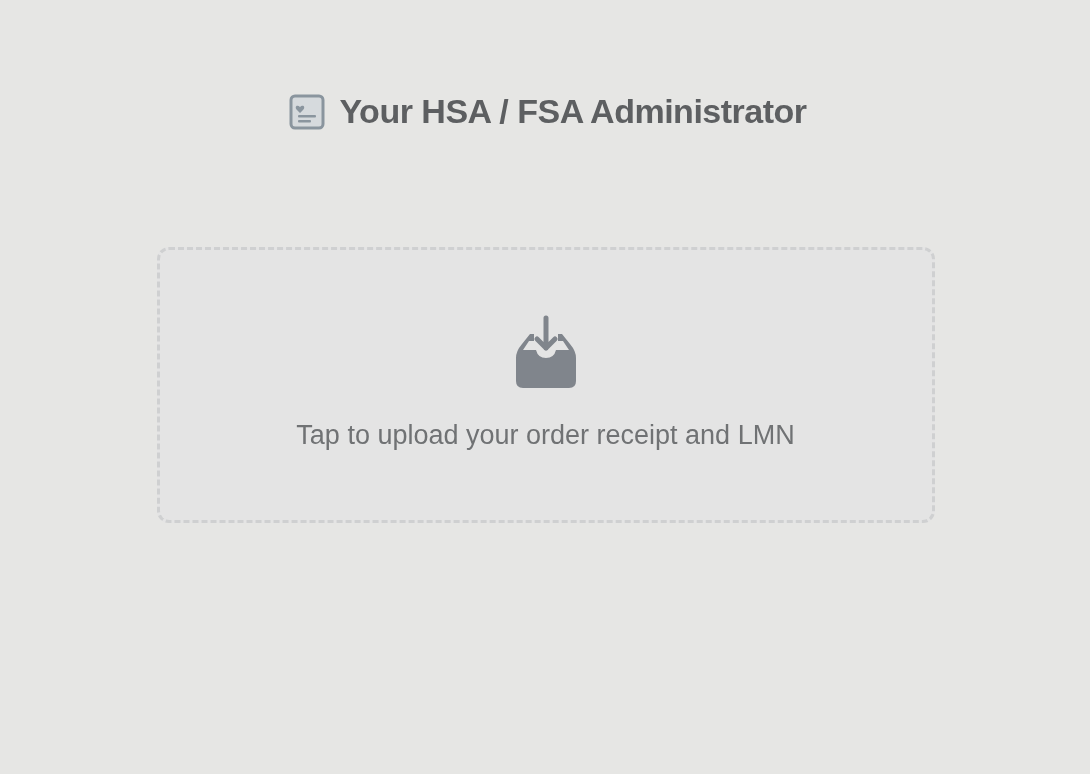 The image size is (1090, 774). What do you see at coordinates (573, 111) in the screenshot?
I see `page-title: Your HSA / FSA Administrator` at bounding box center [573, 111].